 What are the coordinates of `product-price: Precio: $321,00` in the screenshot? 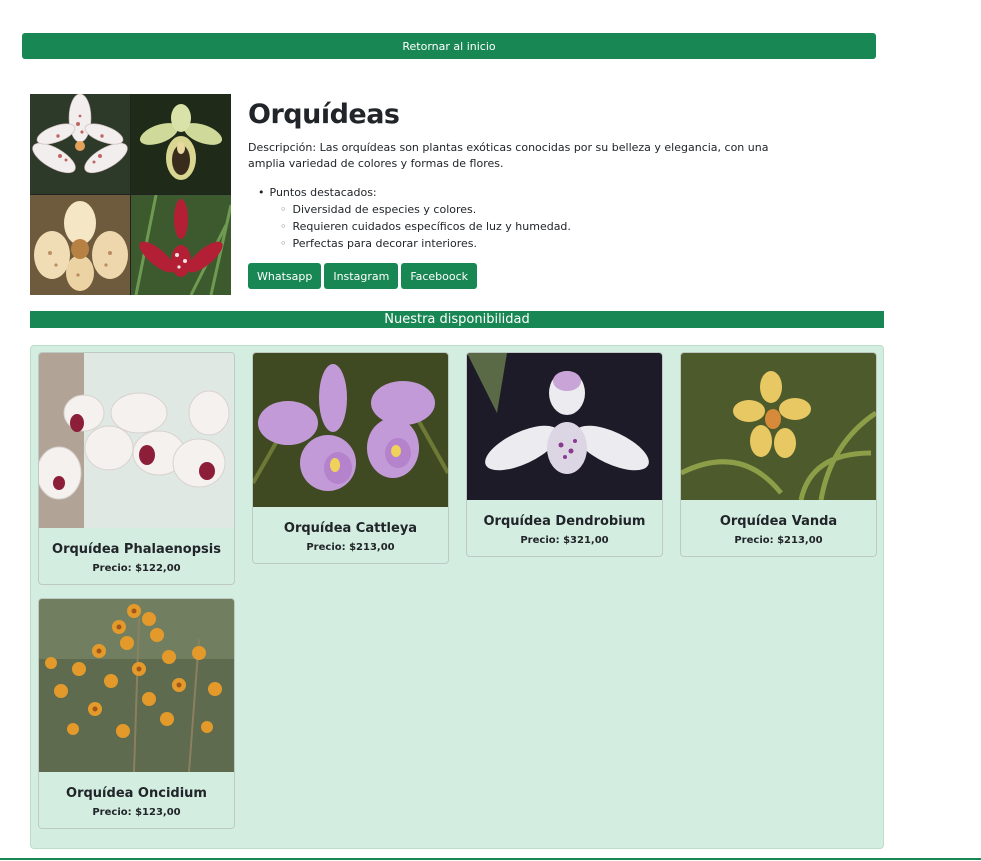 It's located at (564, 540).